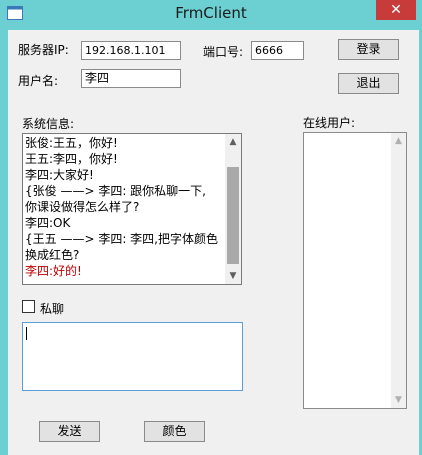  I want to click on port-input: 6666, so click(277, 50).